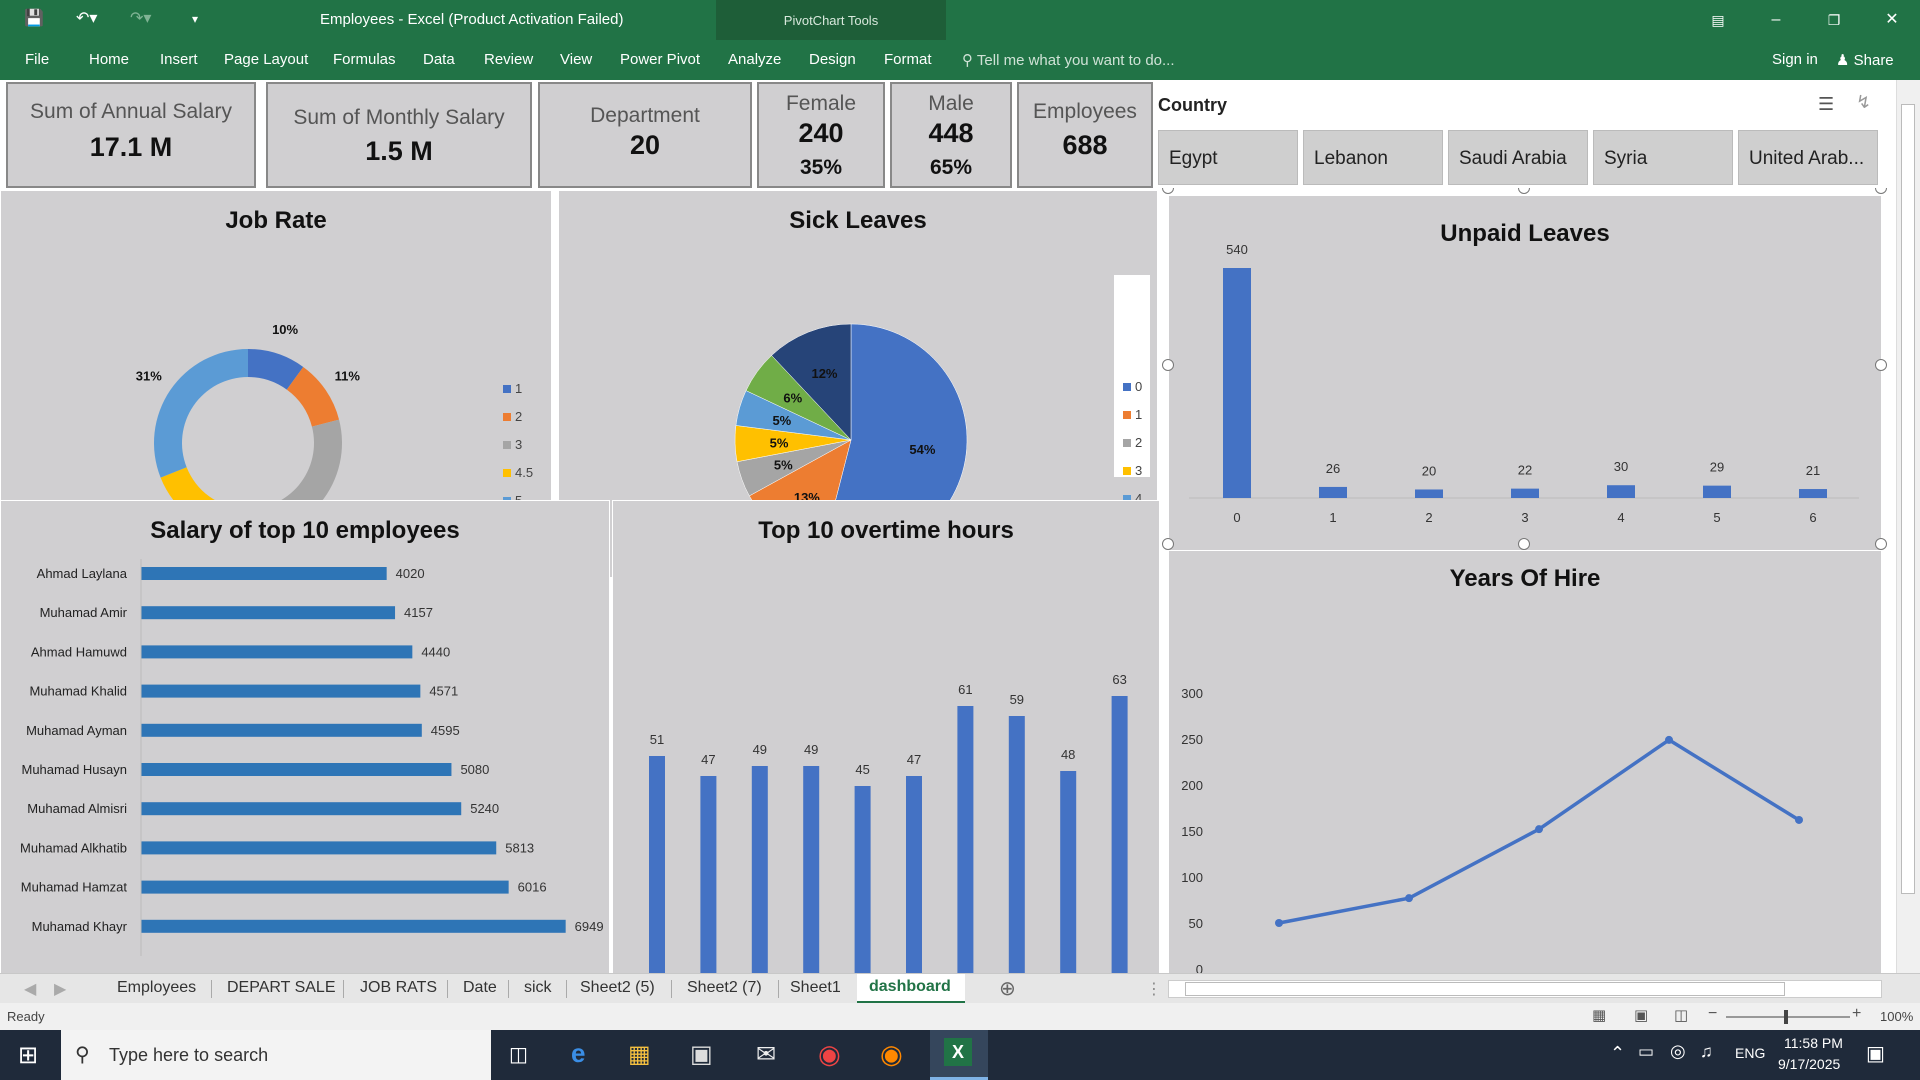 This screenshot has width=1920, height=1080. I want to click on bar-category-label: Muhamad Khayr, so click(80, 926).